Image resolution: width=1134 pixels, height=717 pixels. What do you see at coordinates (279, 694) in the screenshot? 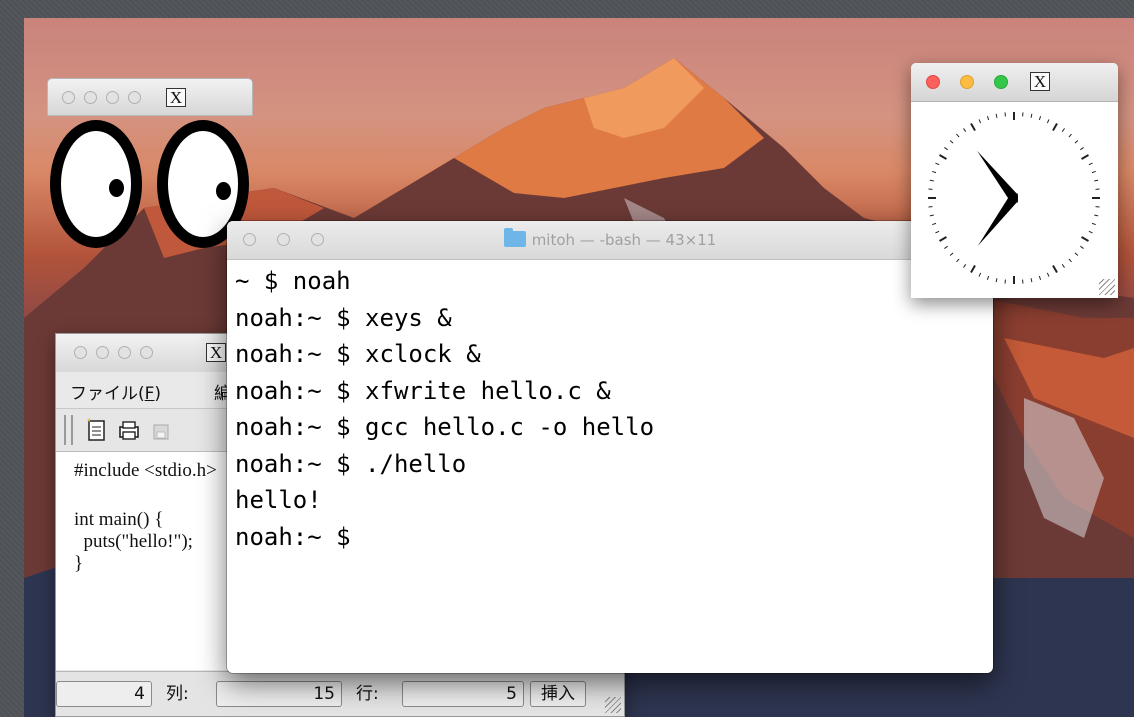
I see `col-number-field: 15` at bounding box center [279, 694].